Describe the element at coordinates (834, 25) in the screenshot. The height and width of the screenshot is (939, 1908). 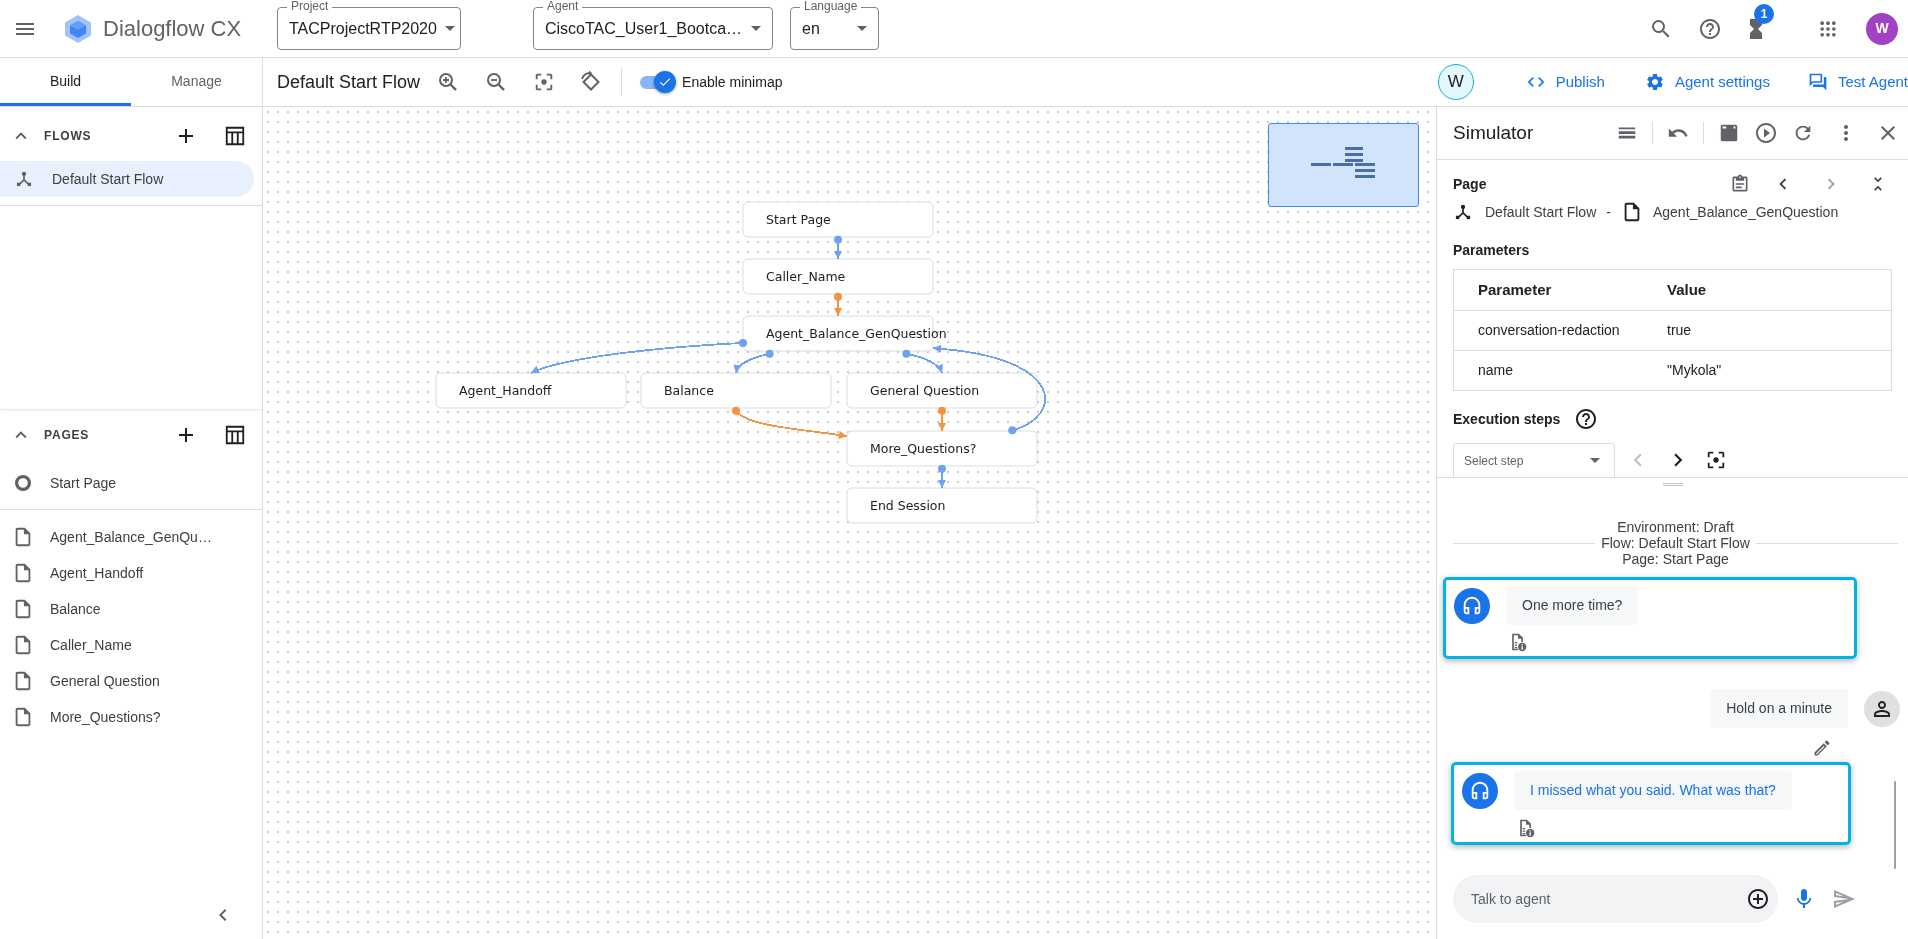
I see `dropdown-field: Language en` at that location.